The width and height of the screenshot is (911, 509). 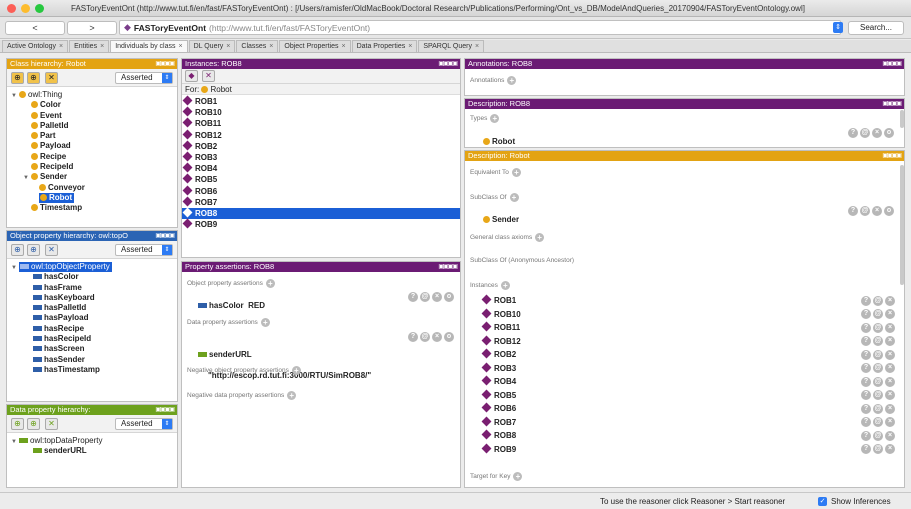 What do you see at coordinates (384, 46) in the screenshot?
I see `tab-data-properties: Data Properties ×` at bounding box center [384, 46].